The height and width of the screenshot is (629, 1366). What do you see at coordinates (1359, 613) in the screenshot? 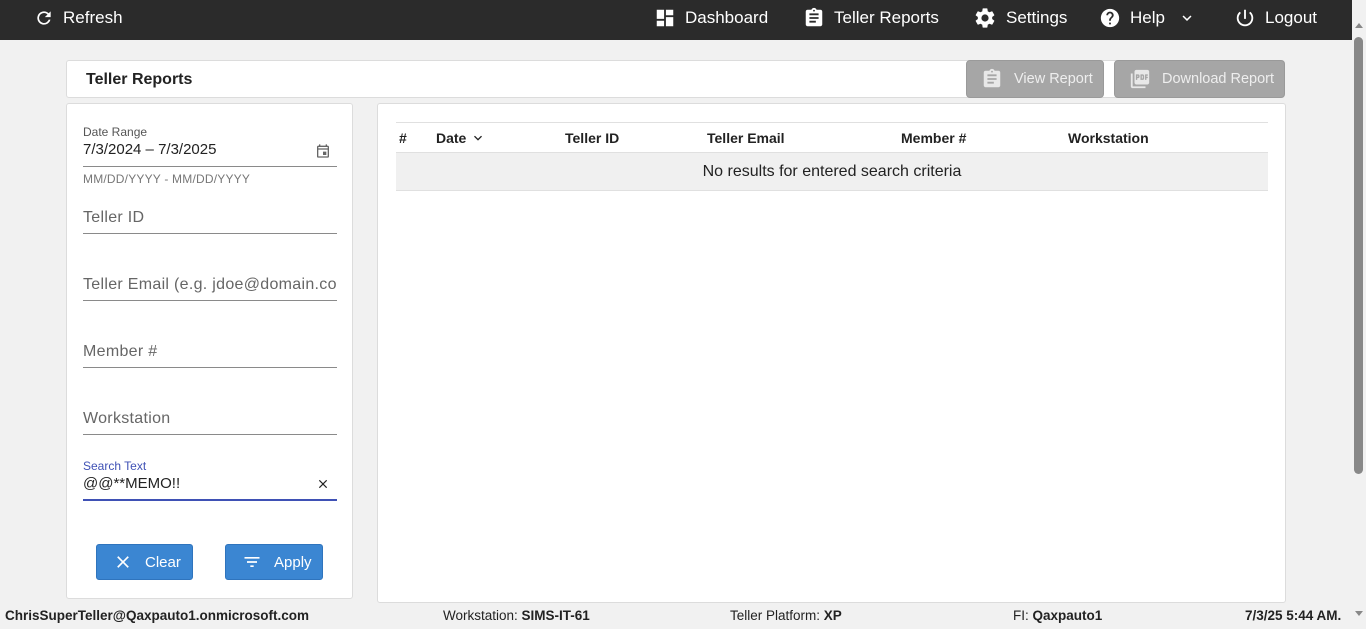
I see `scroll-down-arrow-icon` at bounding box center [1359, 613].